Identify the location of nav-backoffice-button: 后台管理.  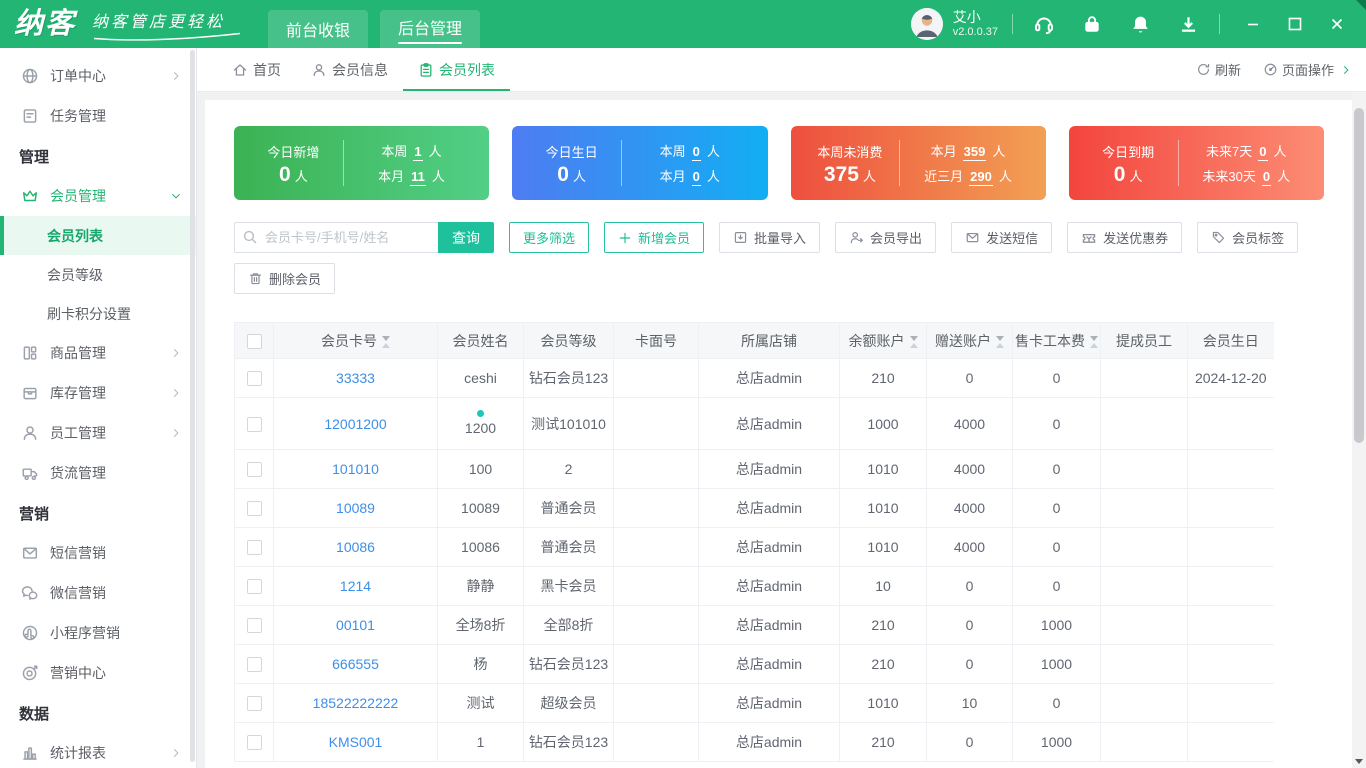
(430, 29).